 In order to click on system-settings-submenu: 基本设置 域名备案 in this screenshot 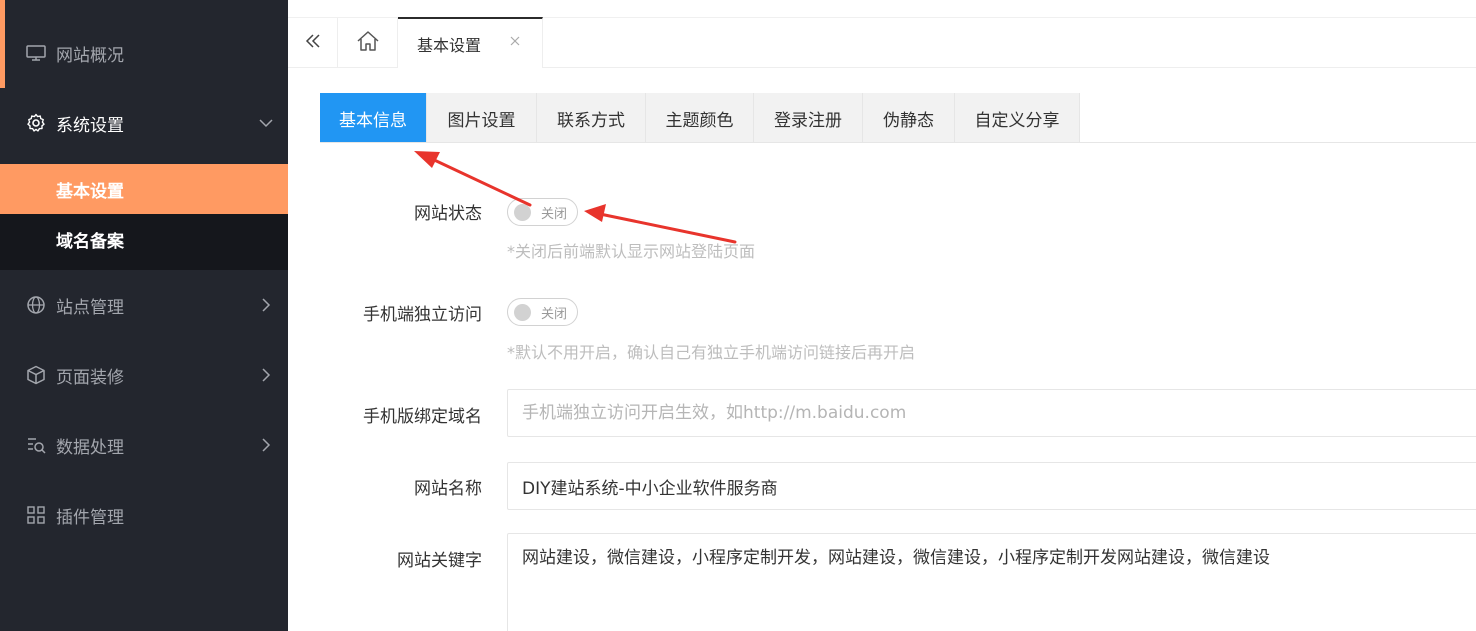, I will do `click(144, 217)`.